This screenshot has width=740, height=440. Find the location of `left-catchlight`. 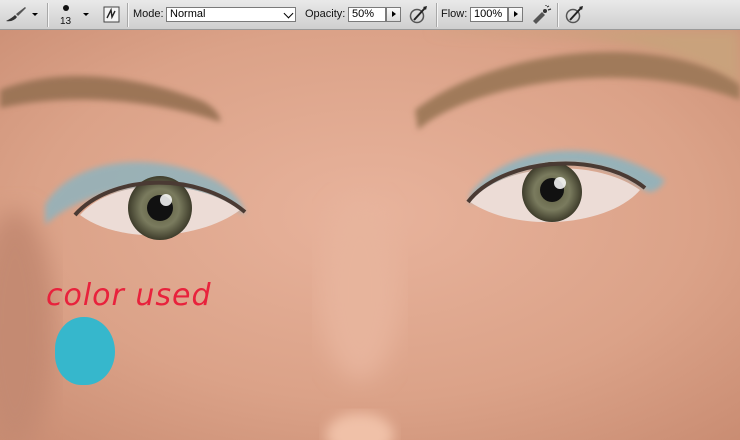

left-catchlight is located at coordinates (166, 200).